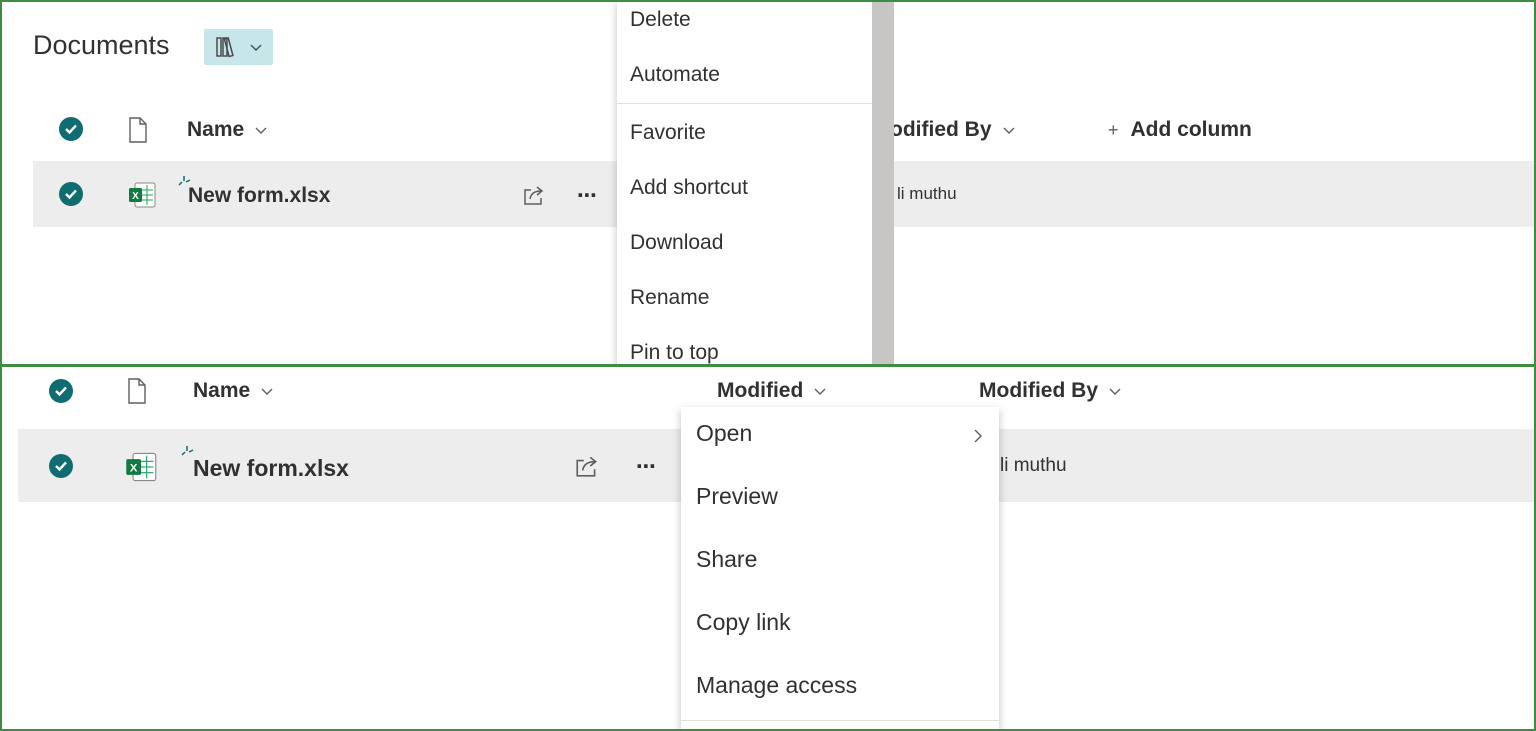  What do you see at coordinates (677, 242) in the screenshot?
I see `menu-item-label: Download` at bounding box center [677, 242].